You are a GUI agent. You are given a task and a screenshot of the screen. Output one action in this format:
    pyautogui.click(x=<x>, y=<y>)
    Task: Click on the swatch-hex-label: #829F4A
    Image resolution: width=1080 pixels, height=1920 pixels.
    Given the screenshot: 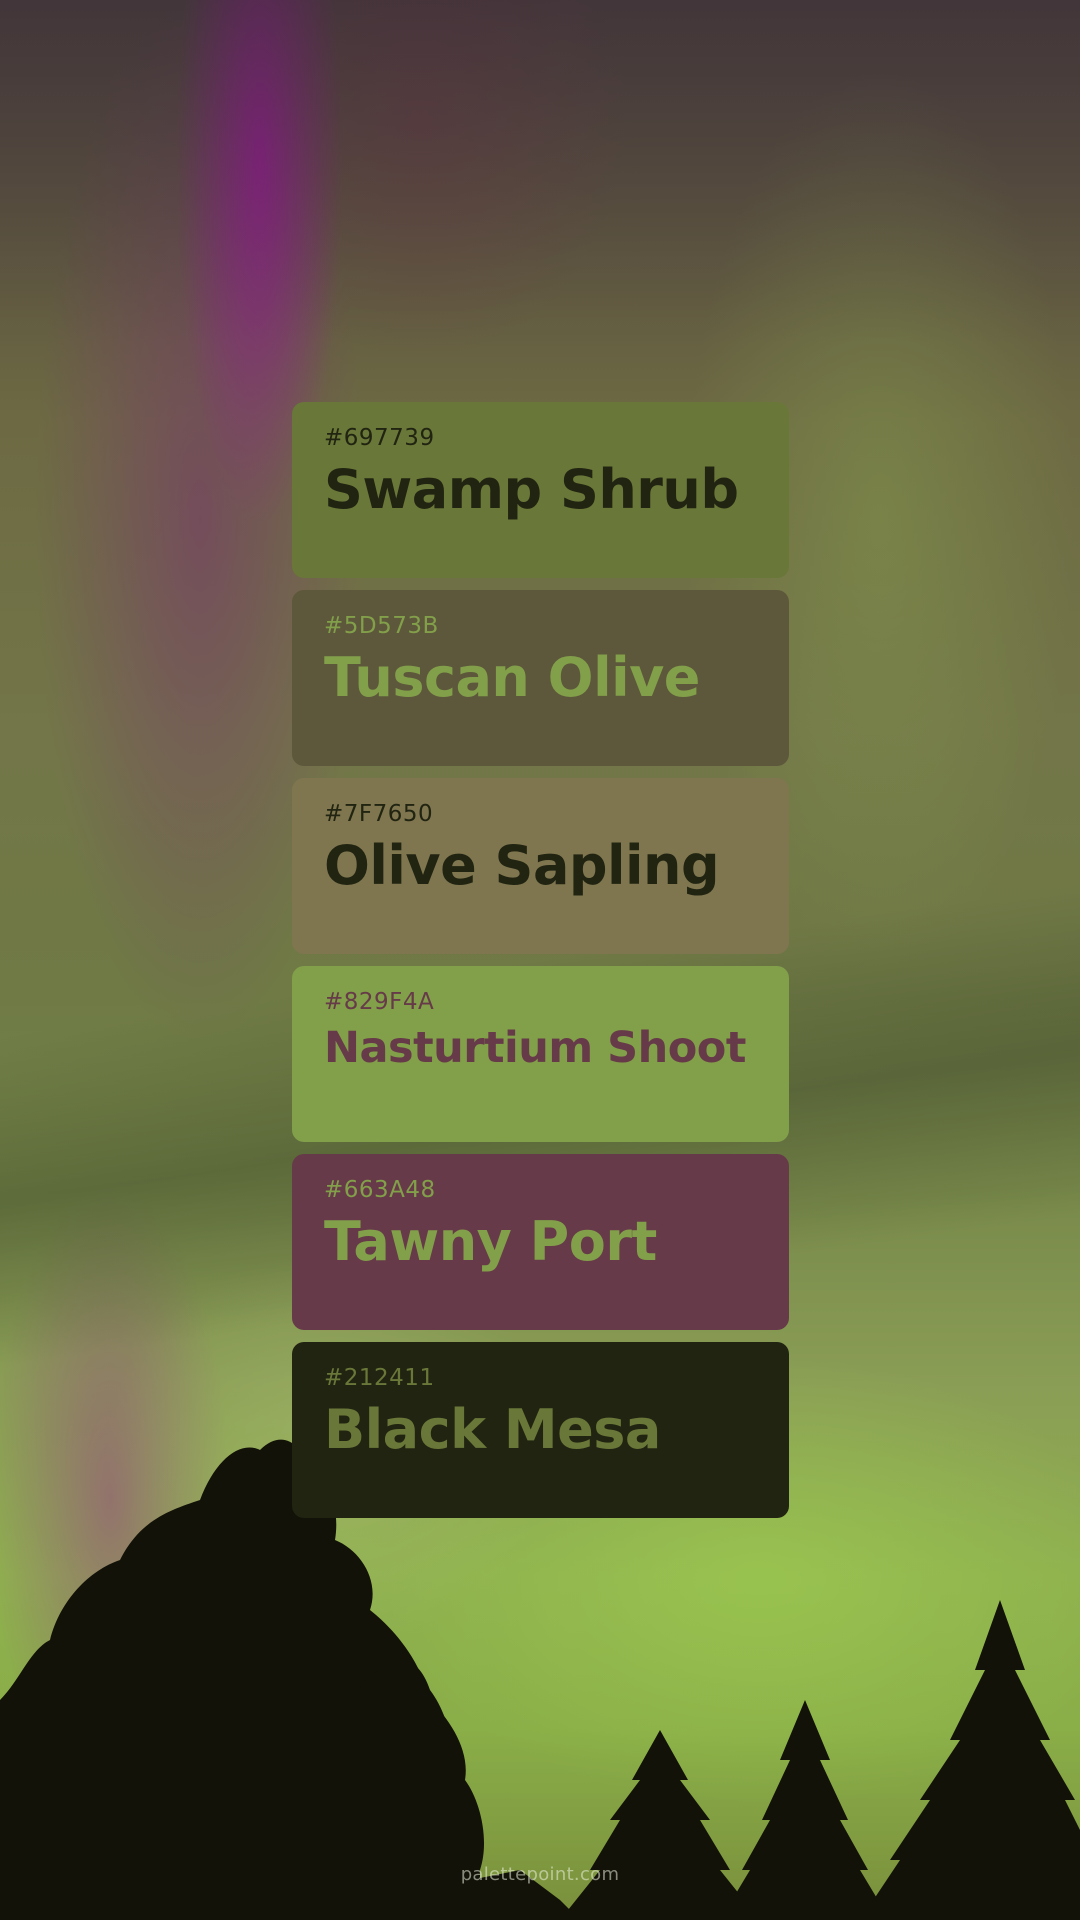 What is the action you would take?
    pyautogui.click(x=379, y=1002)
    